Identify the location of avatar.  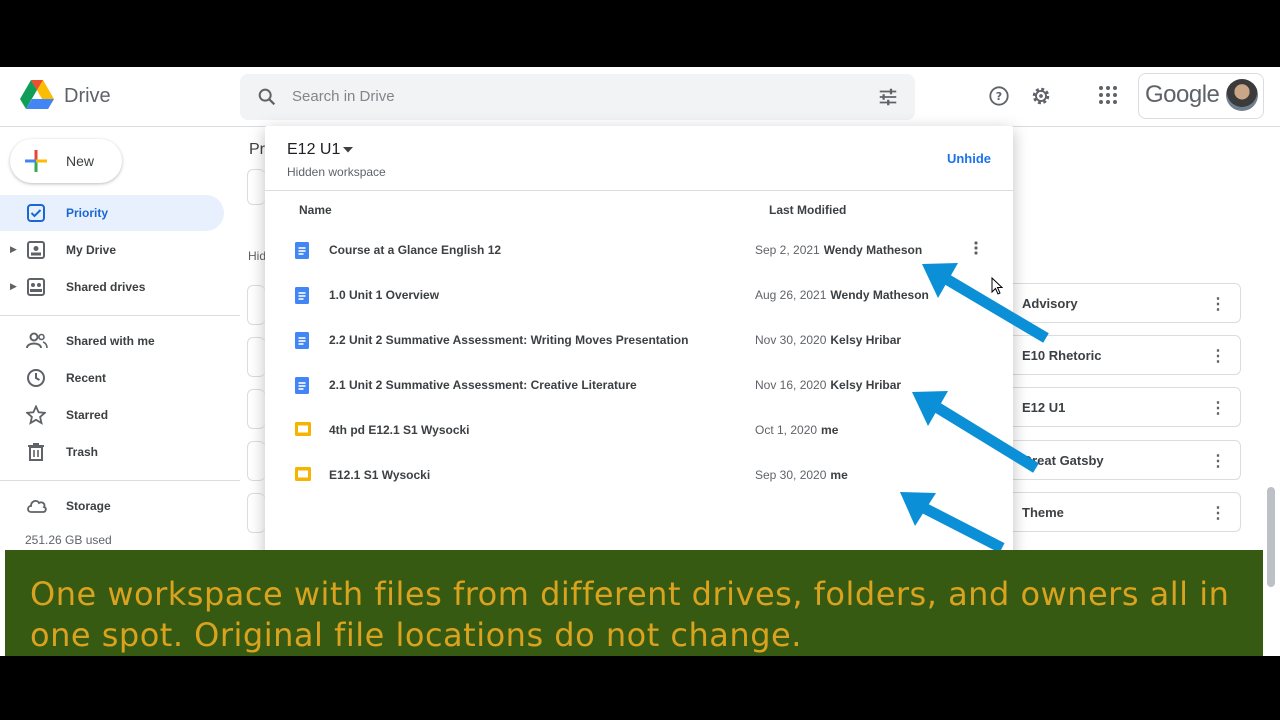
(1242, 95).